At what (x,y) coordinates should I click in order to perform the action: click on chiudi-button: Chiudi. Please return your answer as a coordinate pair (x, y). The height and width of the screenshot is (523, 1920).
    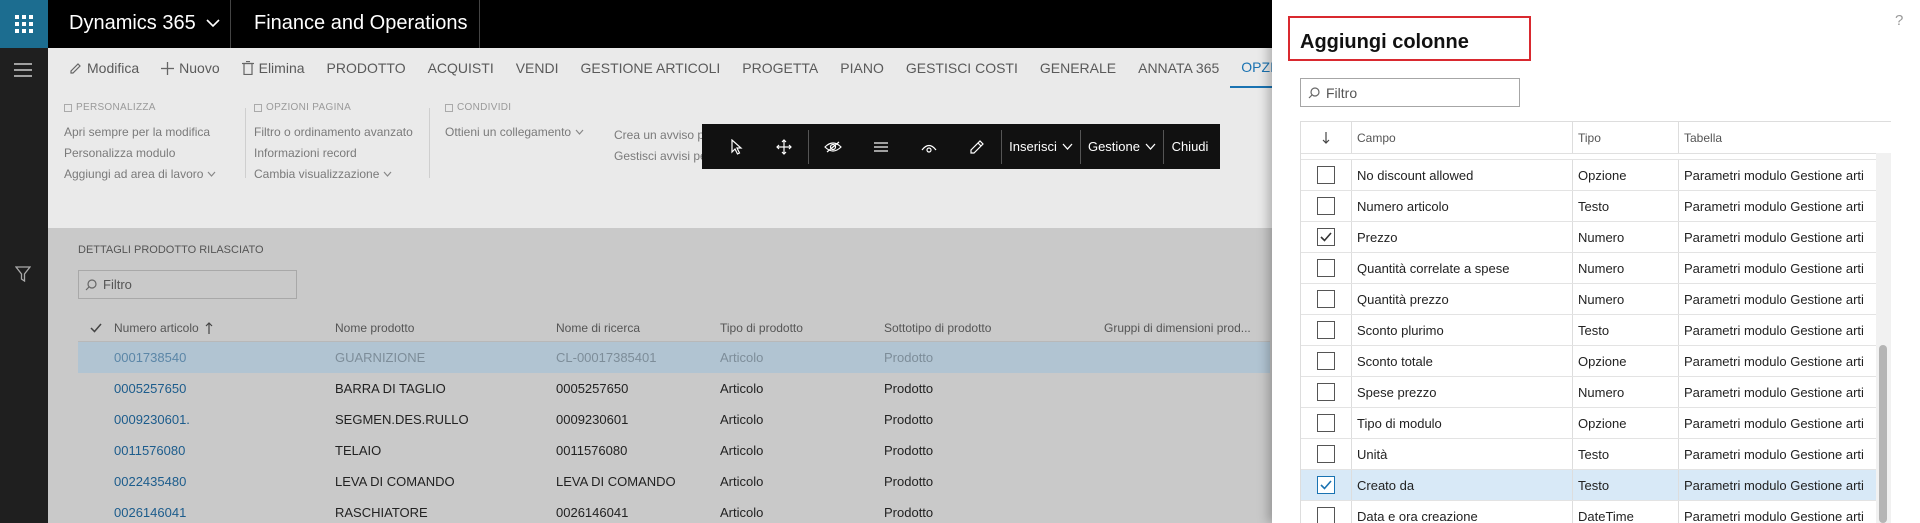
    Looking at the image, I should click on (1190, 146).